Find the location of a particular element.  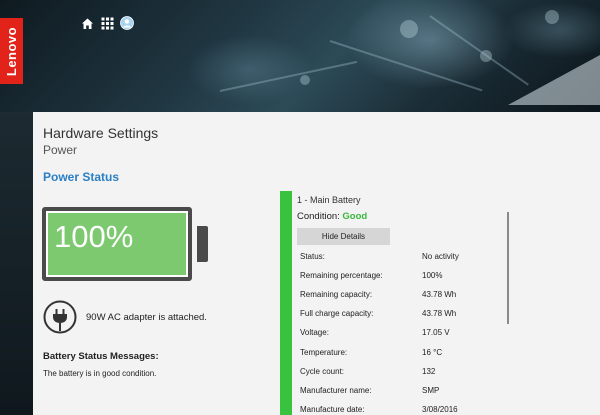

main-battery-title: 1 - Main Battery is located at coordinates (329, 200).